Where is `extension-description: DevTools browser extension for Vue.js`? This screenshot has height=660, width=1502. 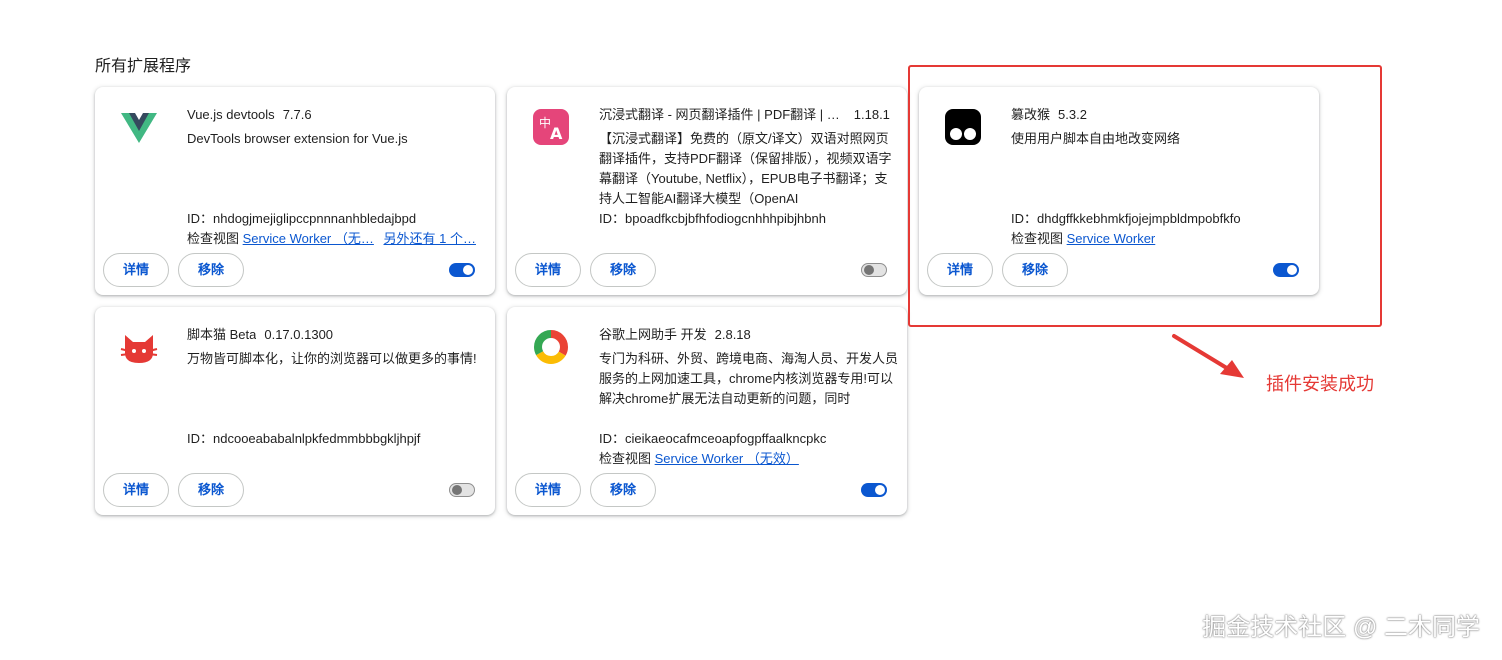 extension-description: DevTools browser extension for Vue.js is located at coordinates (297, 138).